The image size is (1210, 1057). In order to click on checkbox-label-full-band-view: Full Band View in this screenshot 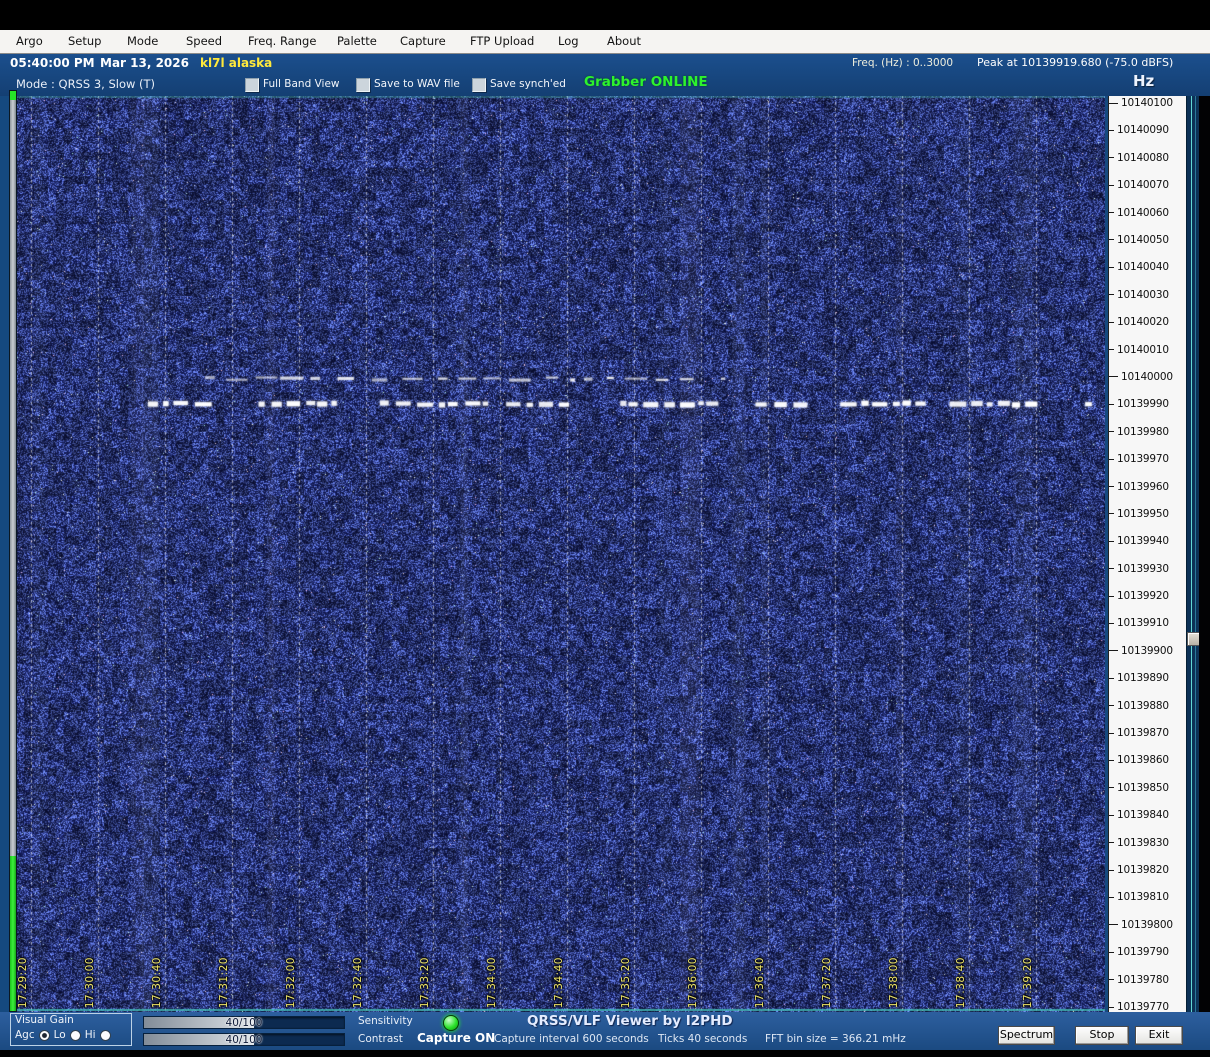, I will do `click(301, 84)`.